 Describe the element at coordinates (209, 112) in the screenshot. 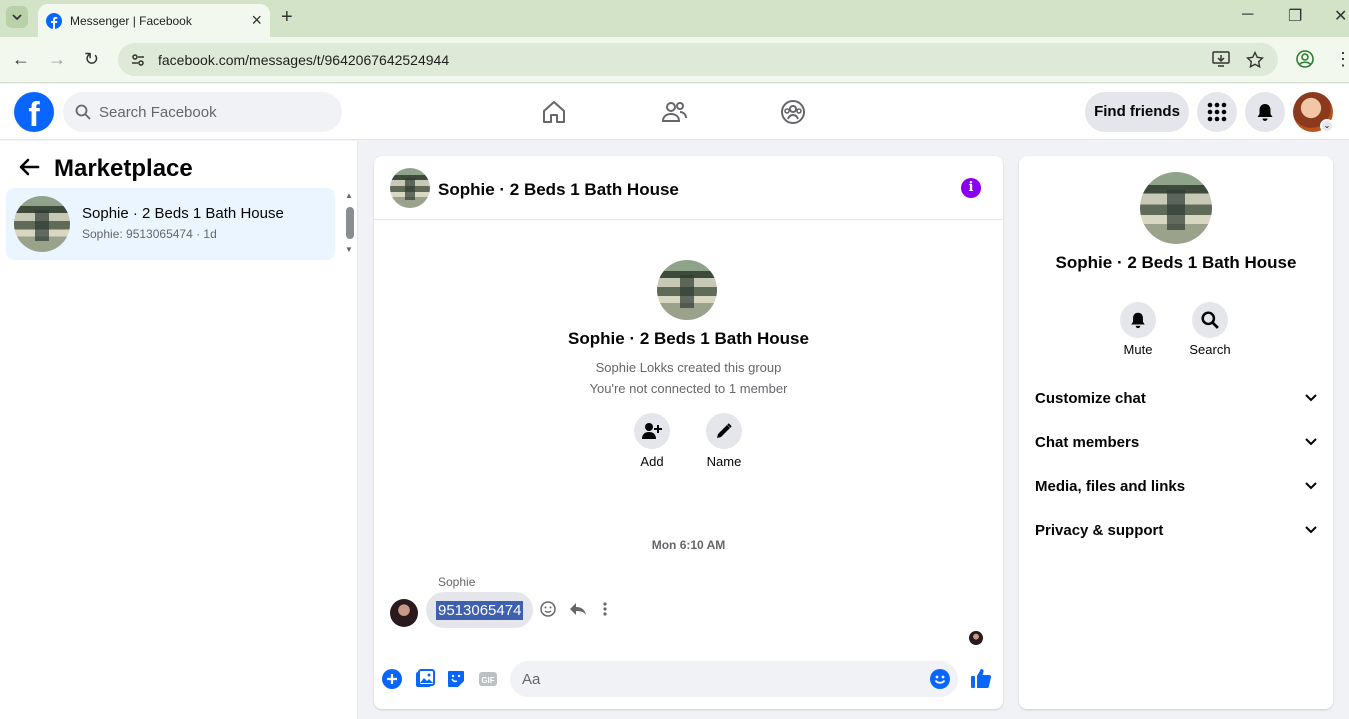

I see `search-input` at that location.